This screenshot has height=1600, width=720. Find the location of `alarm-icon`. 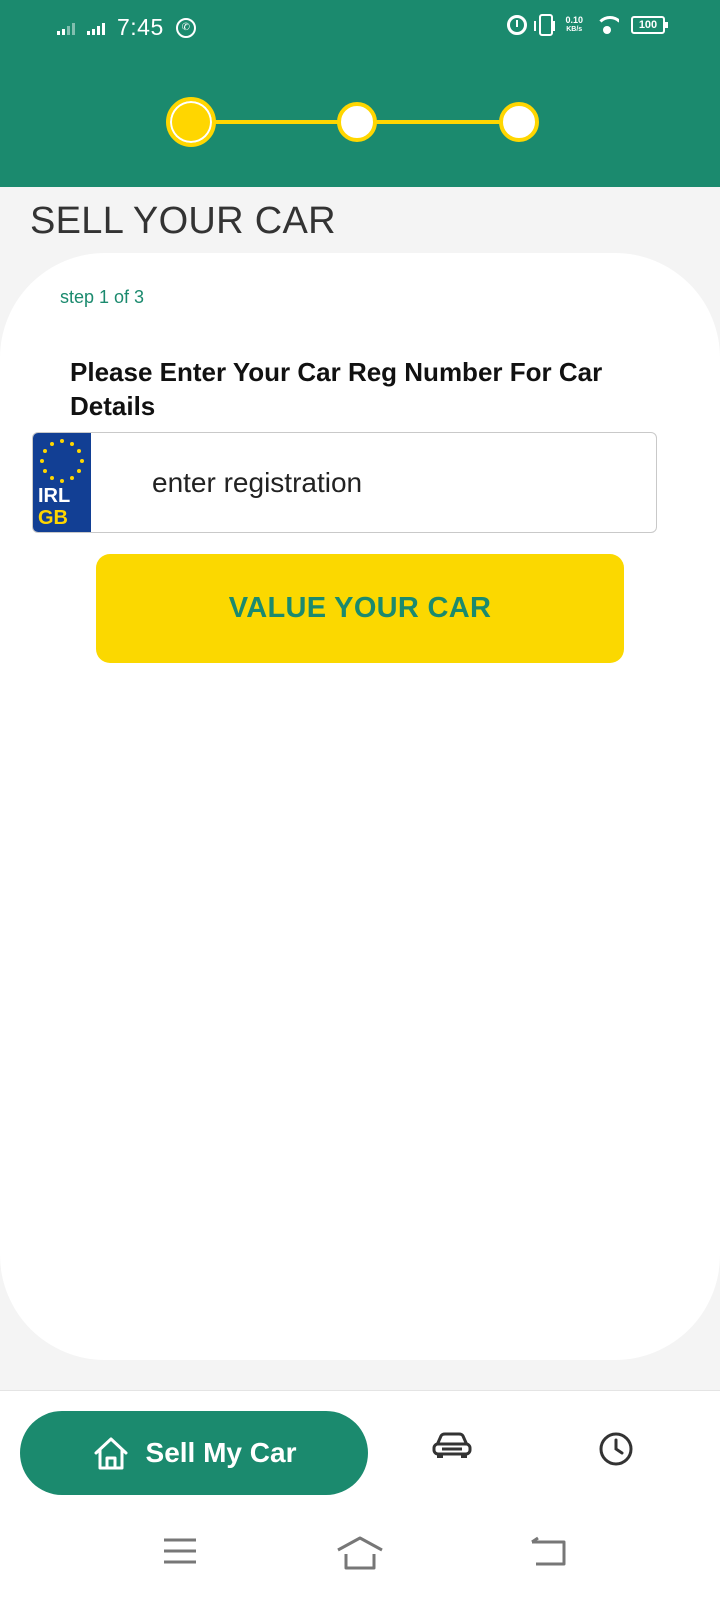

alarm-icon is located at coordinates (517, 25).